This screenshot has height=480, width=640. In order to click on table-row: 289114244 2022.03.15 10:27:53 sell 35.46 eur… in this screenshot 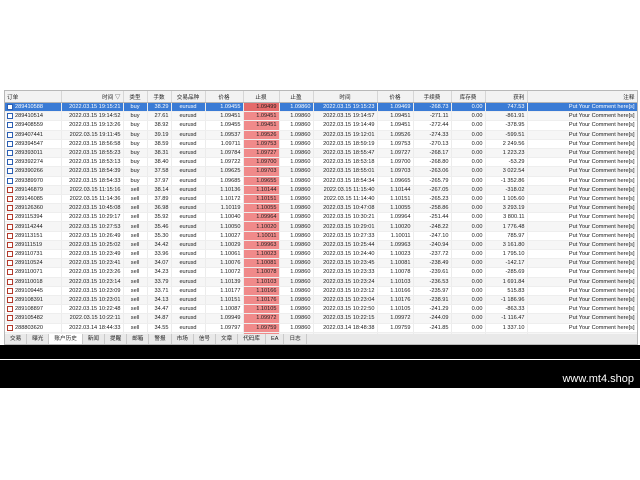, I will do `click(321, 226)`.